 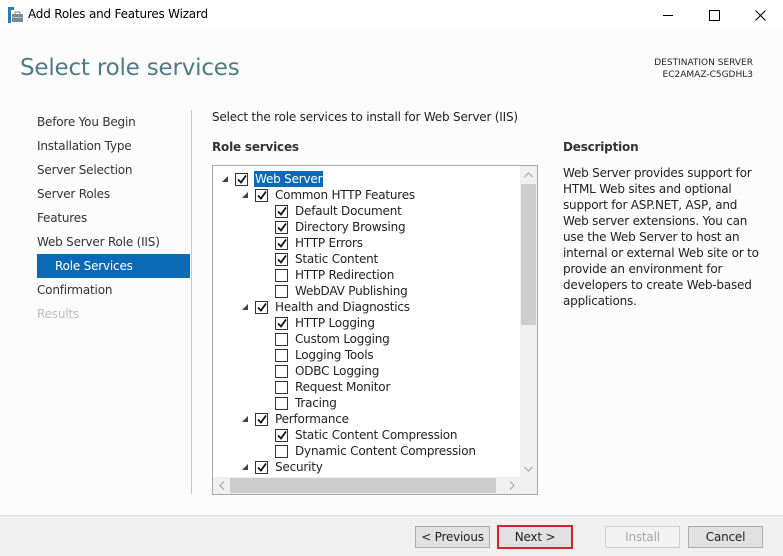 What do you see at coordinates (385, 451) in the screenshot?
I see `tree-item-label: Dynamic Content Compression` at bounding box center [385, 451].